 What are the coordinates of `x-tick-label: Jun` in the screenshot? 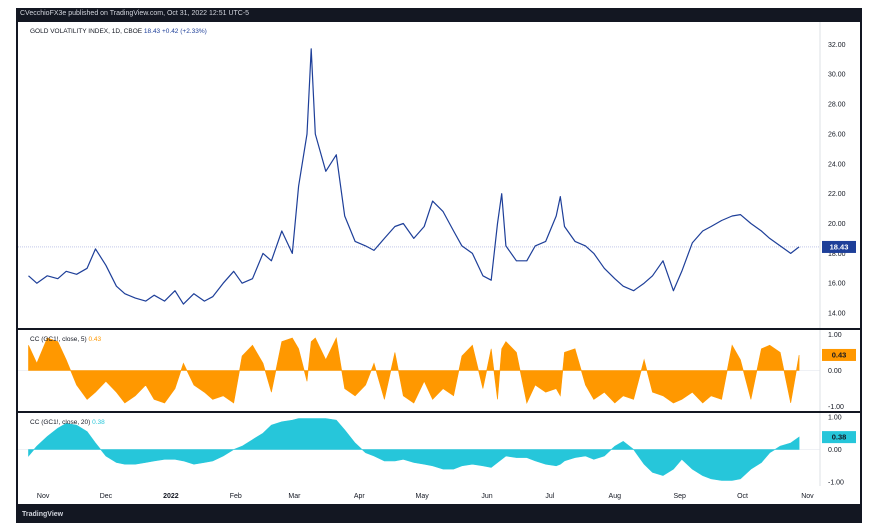 It's located at (486, 496).